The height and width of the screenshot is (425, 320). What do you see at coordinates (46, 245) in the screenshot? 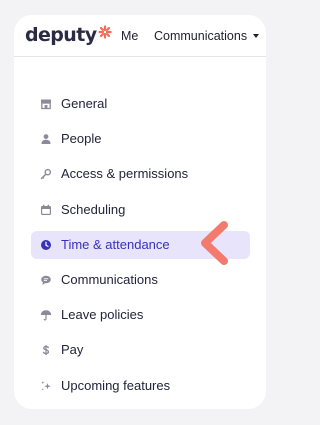
I see `clock-icon` at bounding box center [46, 245].